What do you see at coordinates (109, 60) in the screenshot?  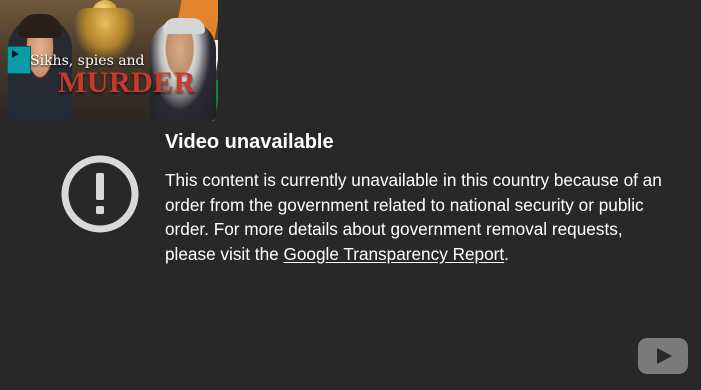 I see `video-thumbnail: Sikhs, spies and MURDER` at bounding box center [109, 60].